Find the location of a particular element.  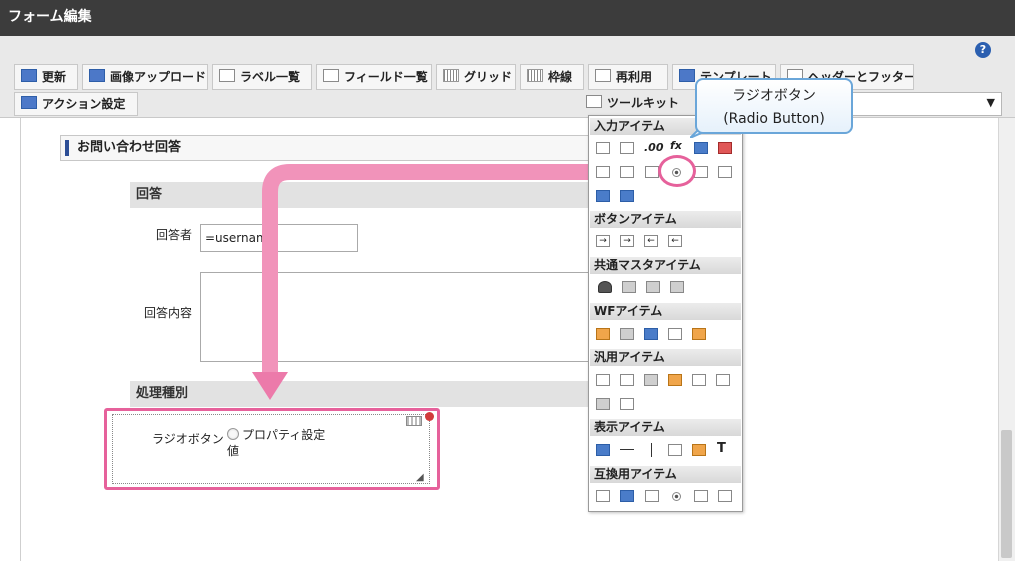

label-list-icon is located at coordinates (227, 75).